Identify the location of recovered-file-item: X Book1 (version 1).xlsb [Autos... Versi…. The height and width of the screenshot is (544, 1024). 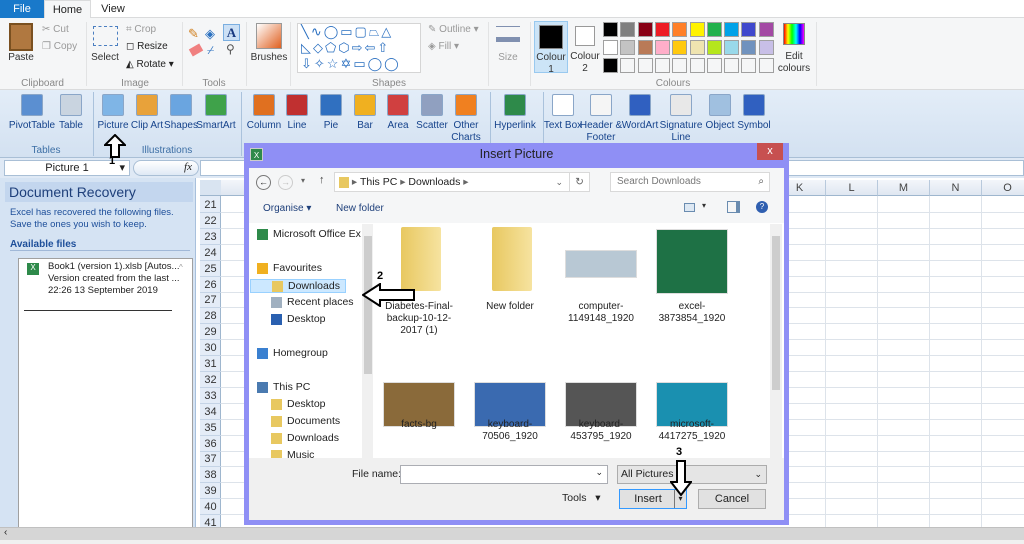
(99, 285).